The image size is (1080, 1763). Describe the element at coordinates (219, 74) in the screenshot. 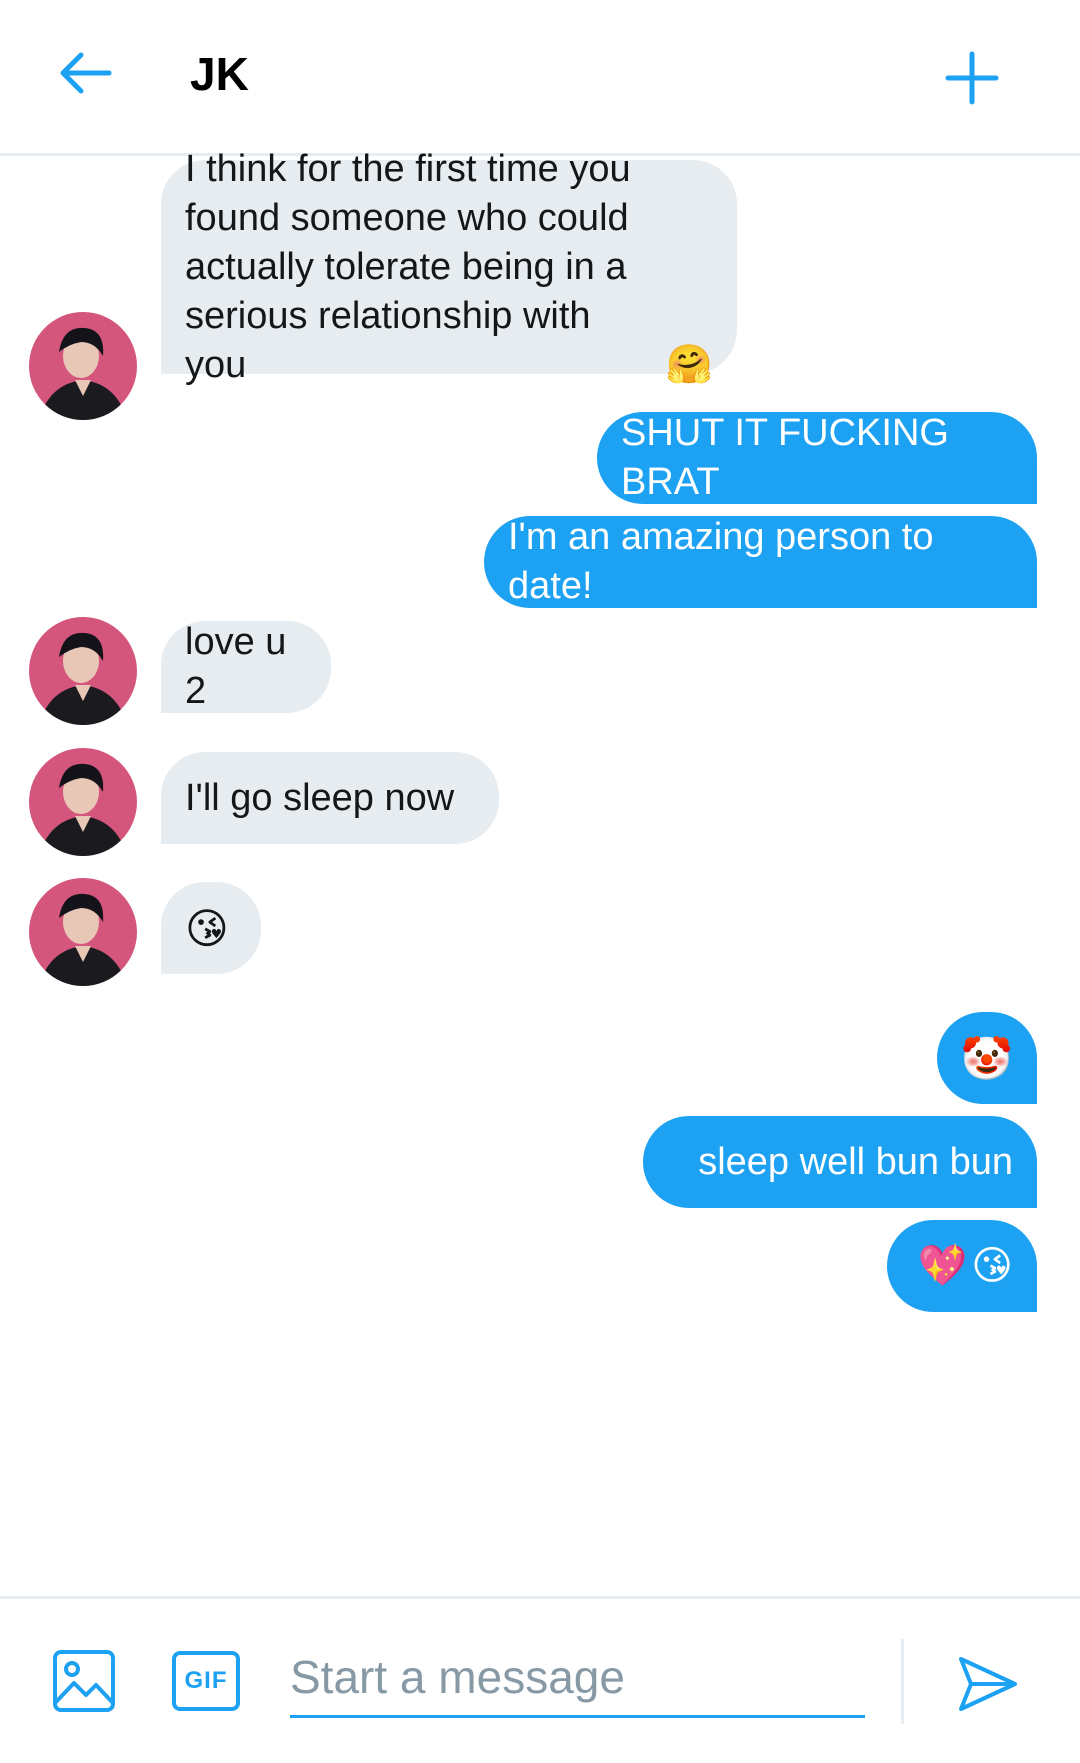

I see `conversation-title: JK` at that location.